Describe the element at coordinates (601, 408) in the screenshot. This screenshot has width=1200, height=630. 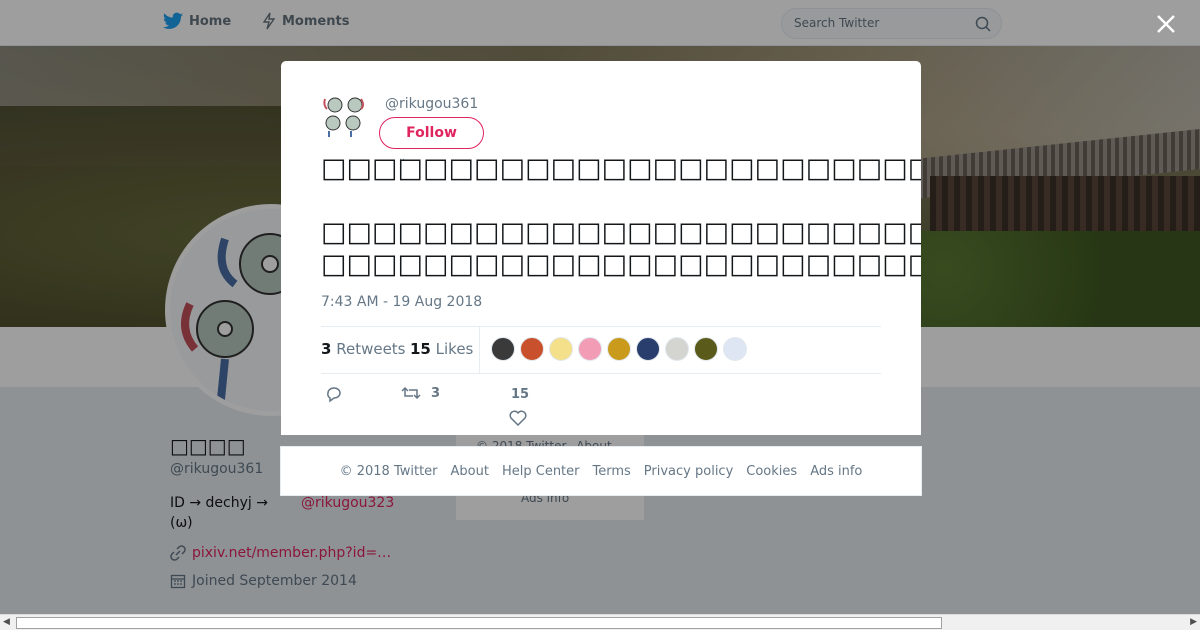
I see `tweet-actions: 3 15` at that location.